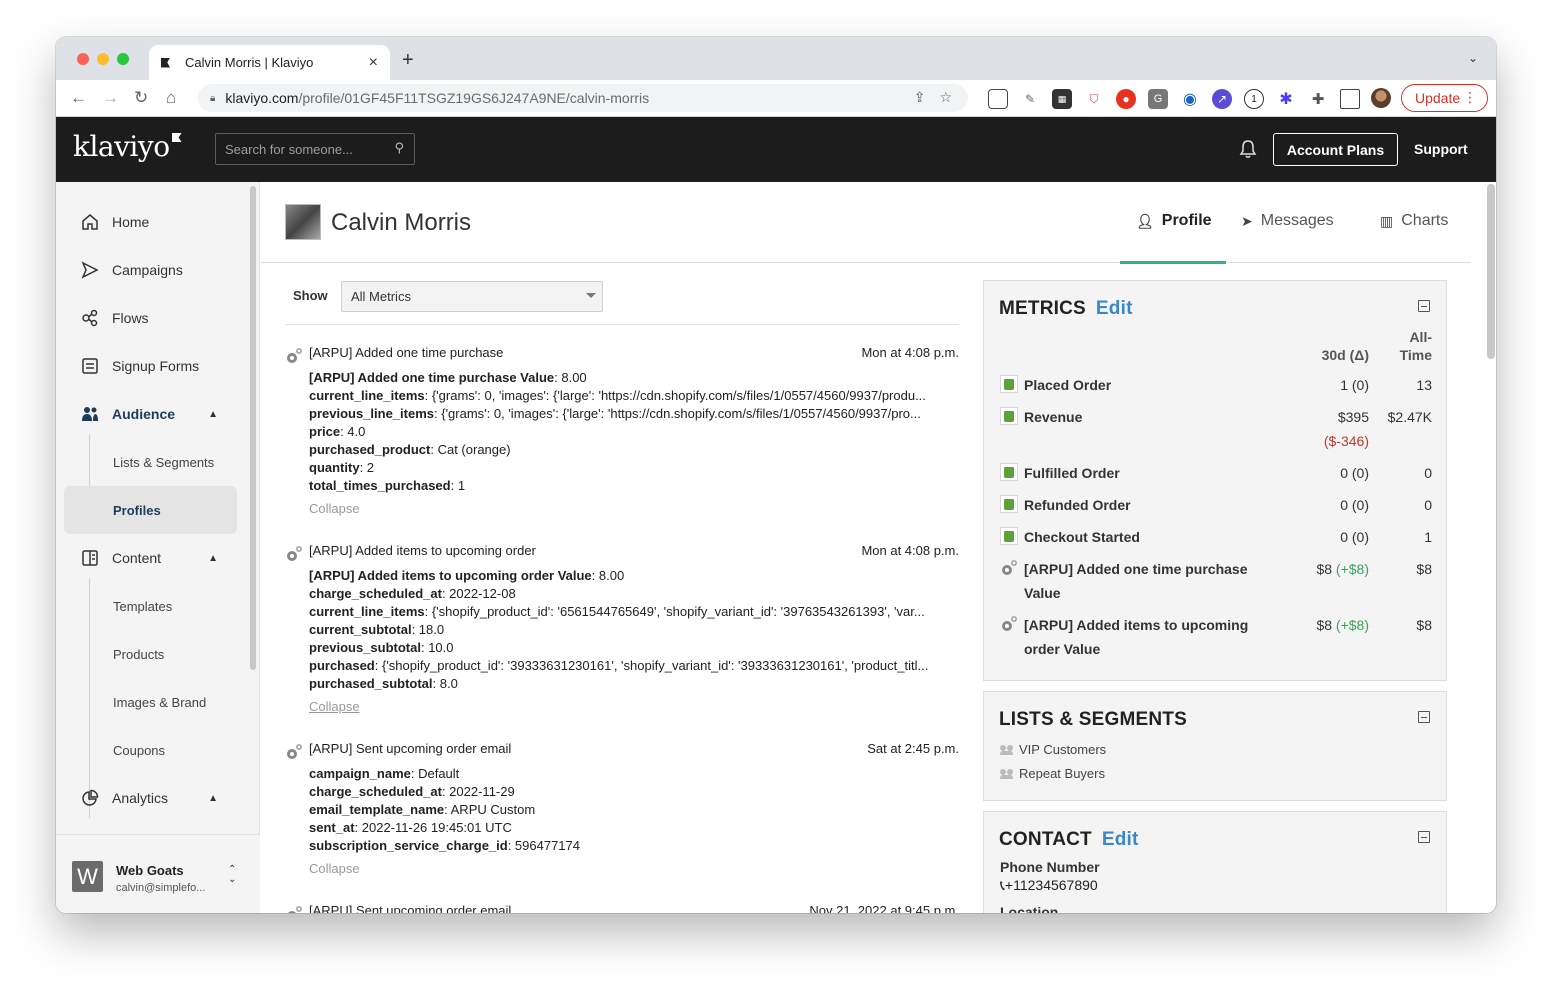  I want to click on forward-arrow-icon: →, so click(110, 98).